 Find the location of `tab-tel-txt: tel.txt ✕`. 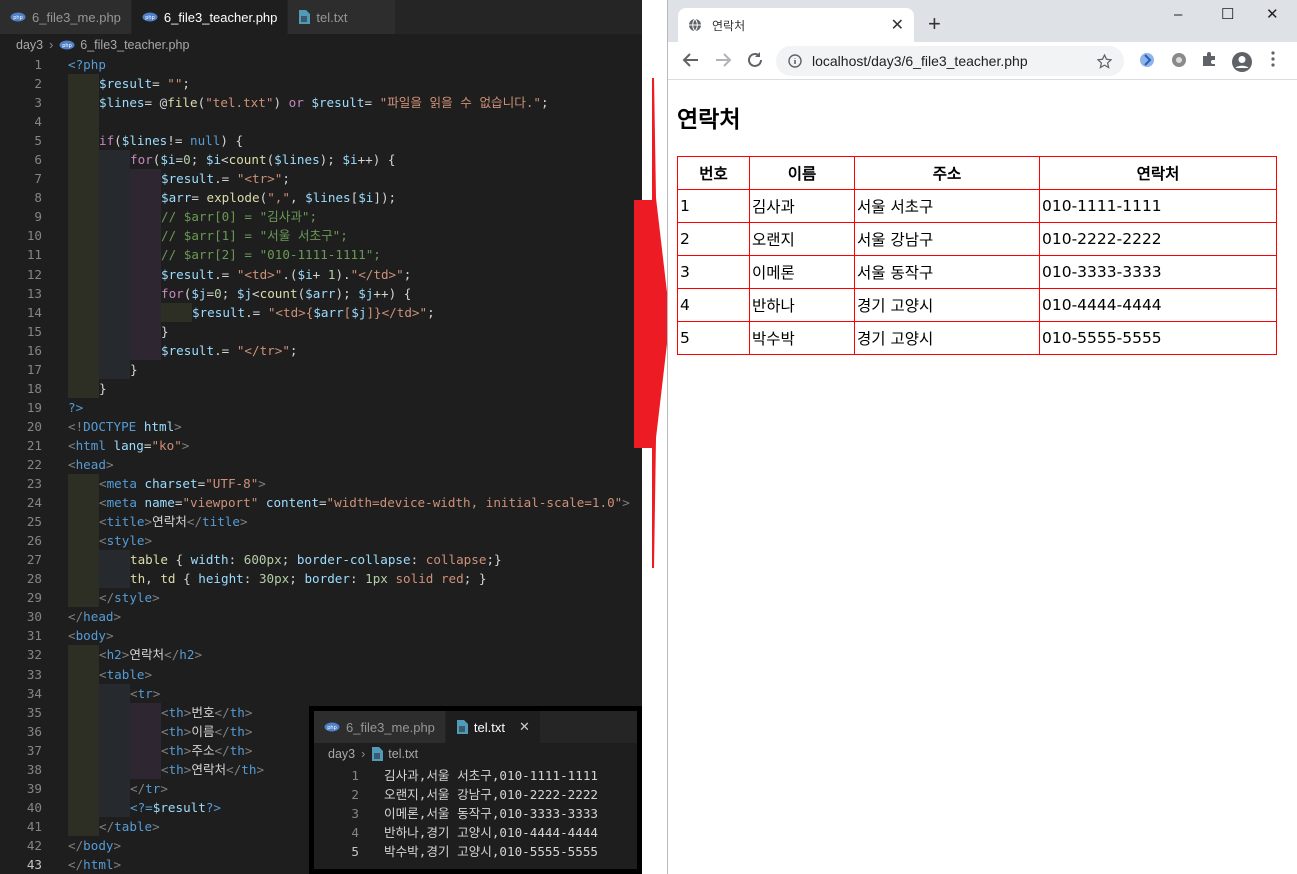

tab-tel-txt: tel.txt ✕ is located at coordinates (493, 727).